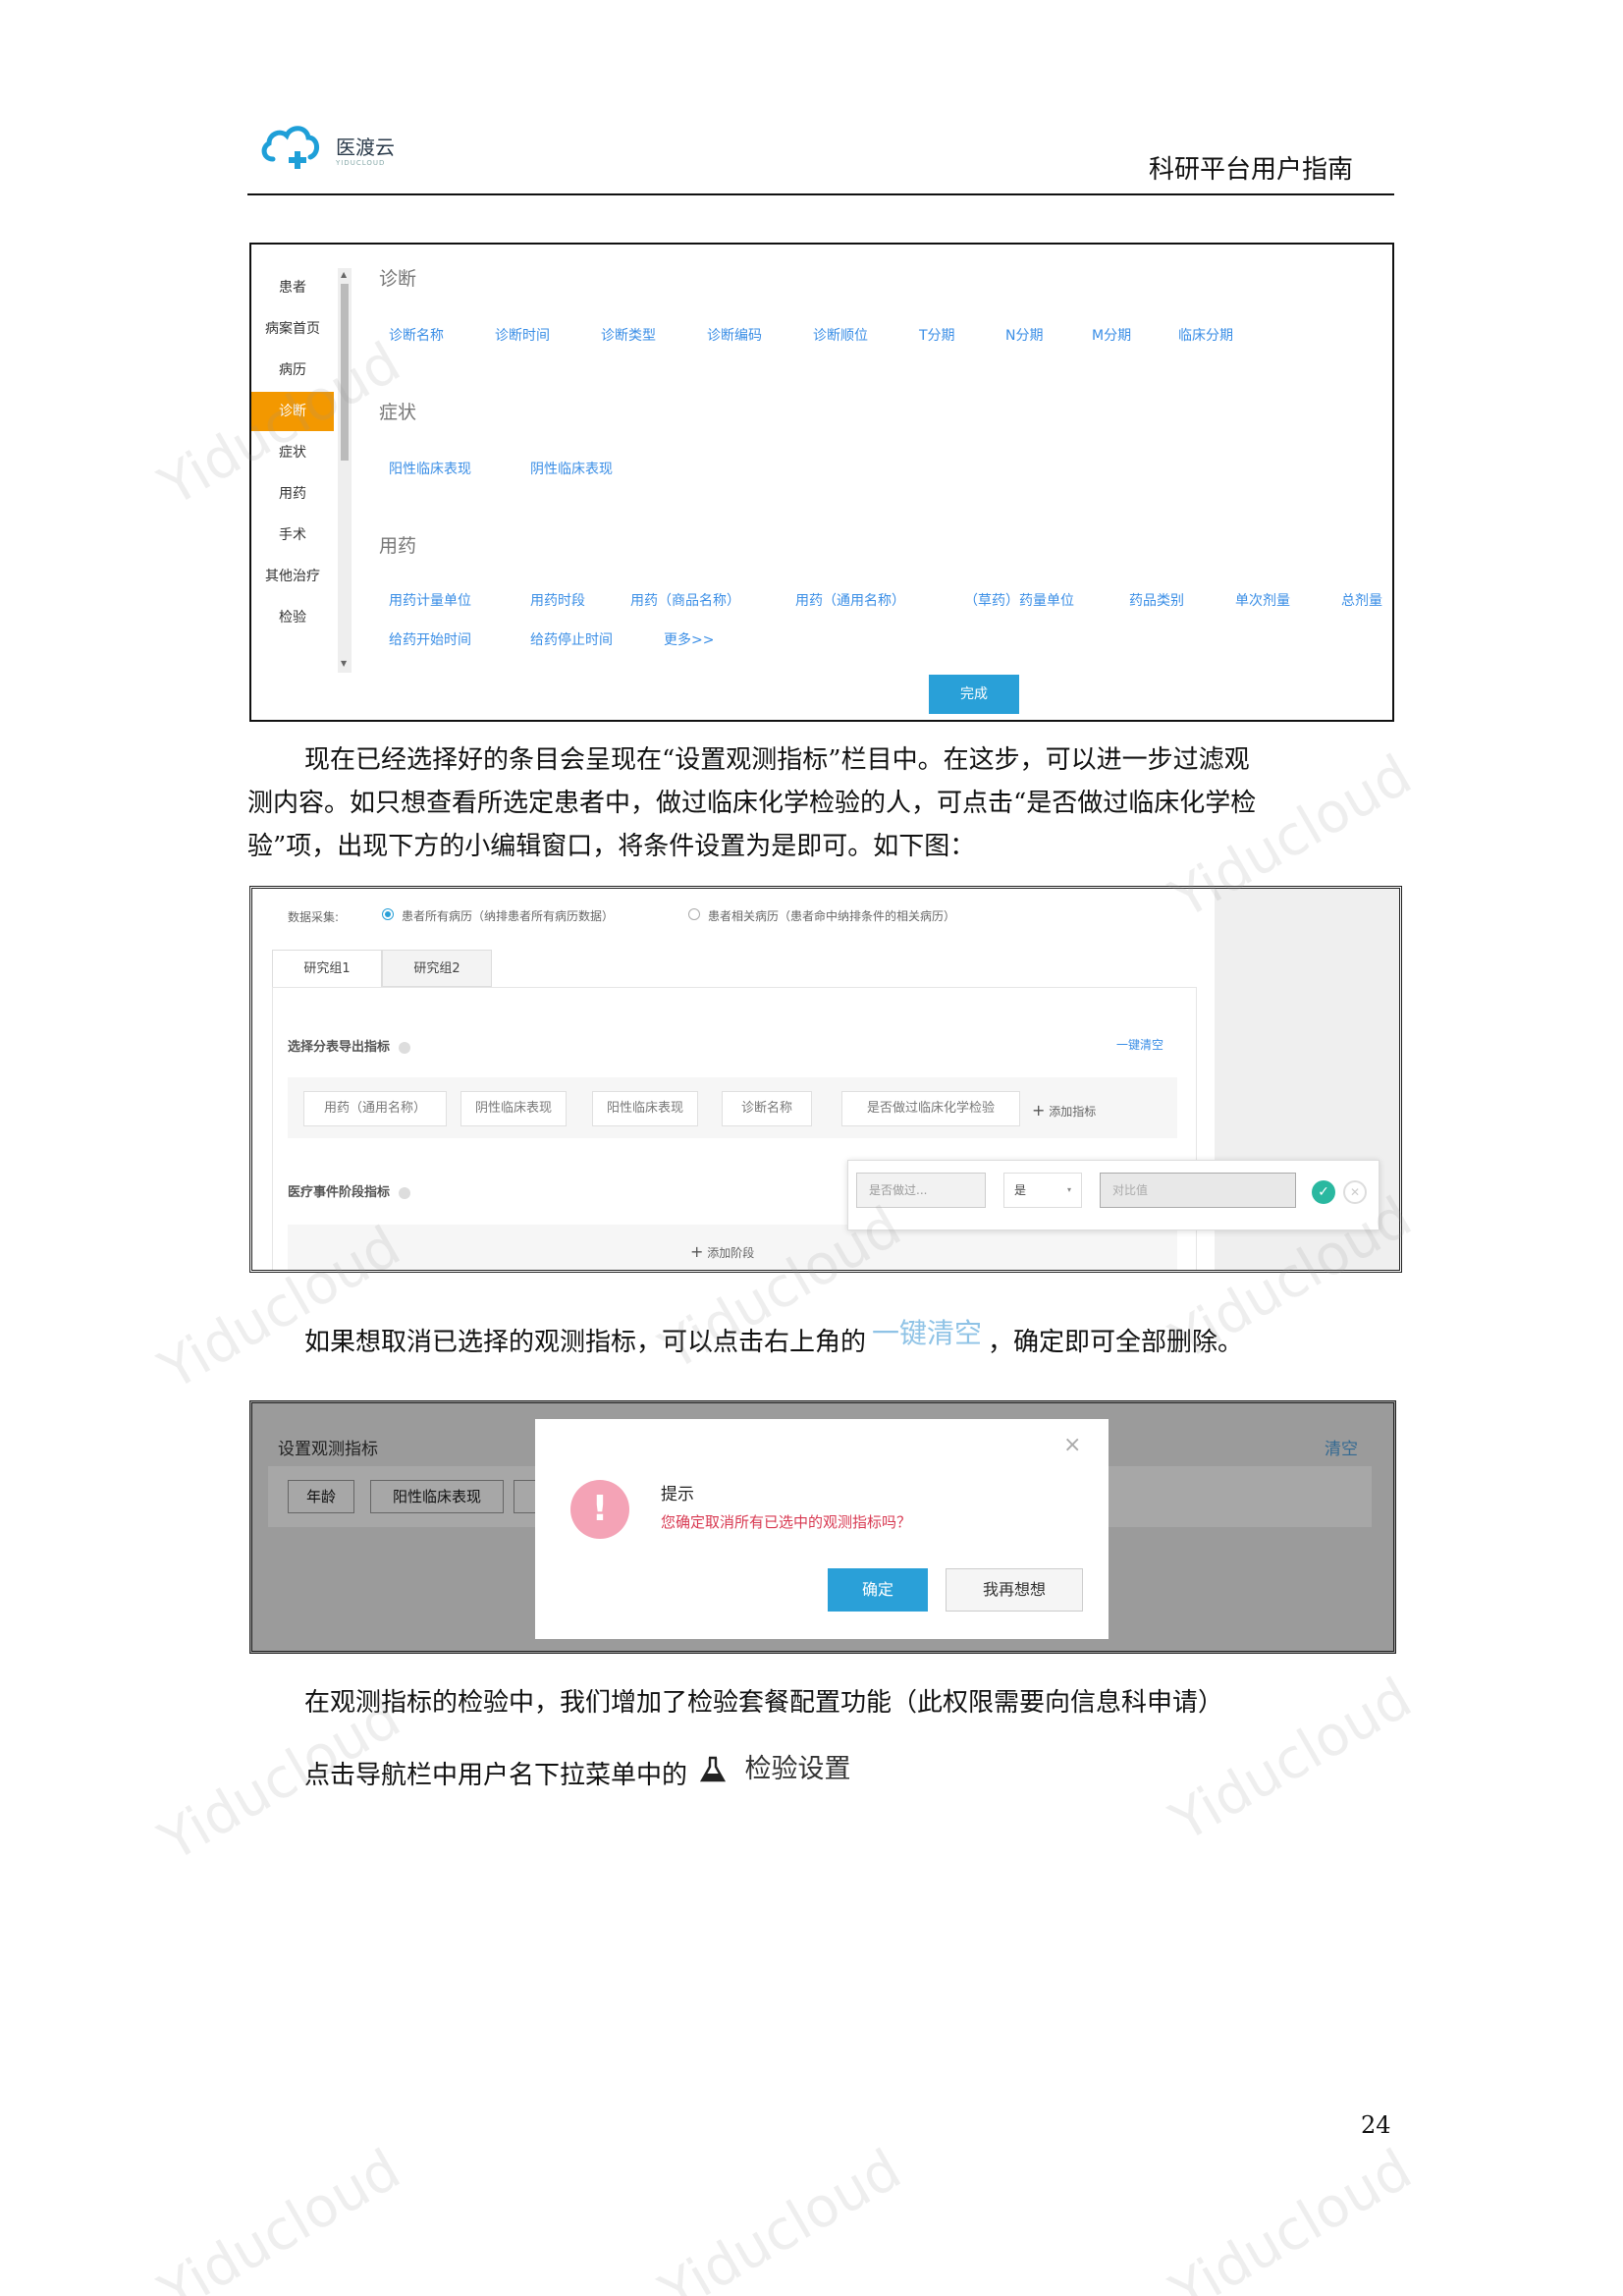  What do you see at coordinates (1068, 1189) in the screenshot?
I see `caret-down-icon: ▾` at bounding box center [1068, 1189].